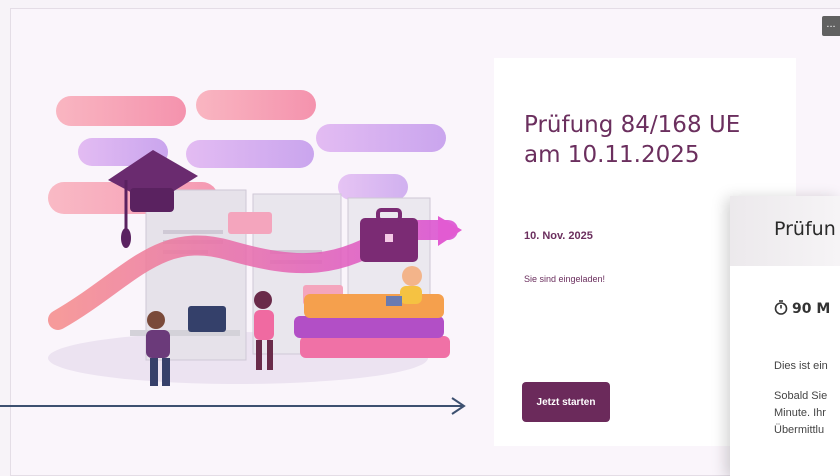 This screenshot has width=840, height=476. Describe the element at coordinates (799, 430) in the screenshot. I see `panel-line-4: Übermittlu` at that location.